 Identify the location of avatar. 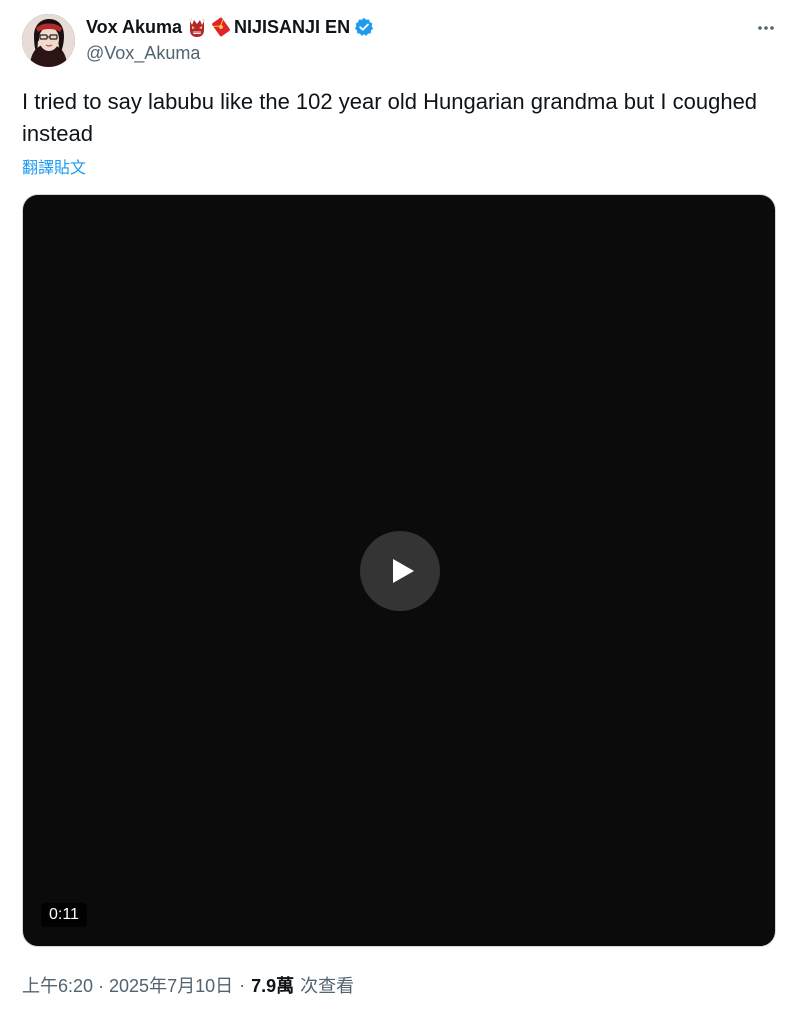
(48, 40).